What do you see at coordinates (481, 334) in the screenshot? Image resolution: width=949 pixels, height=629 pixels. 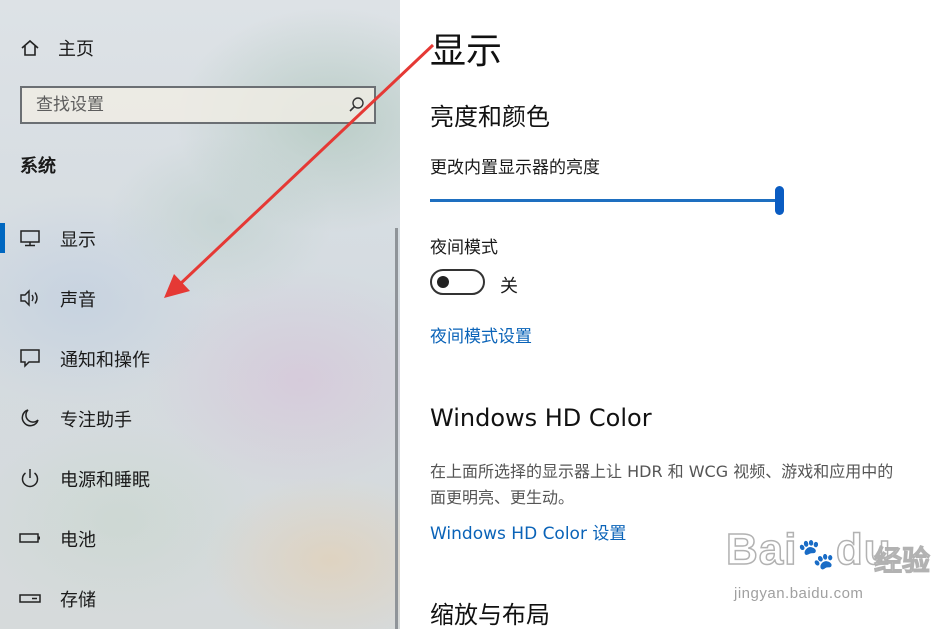 I see `night-mode-settings-link: 夜间模式设置` at bounding box center [481, 334].